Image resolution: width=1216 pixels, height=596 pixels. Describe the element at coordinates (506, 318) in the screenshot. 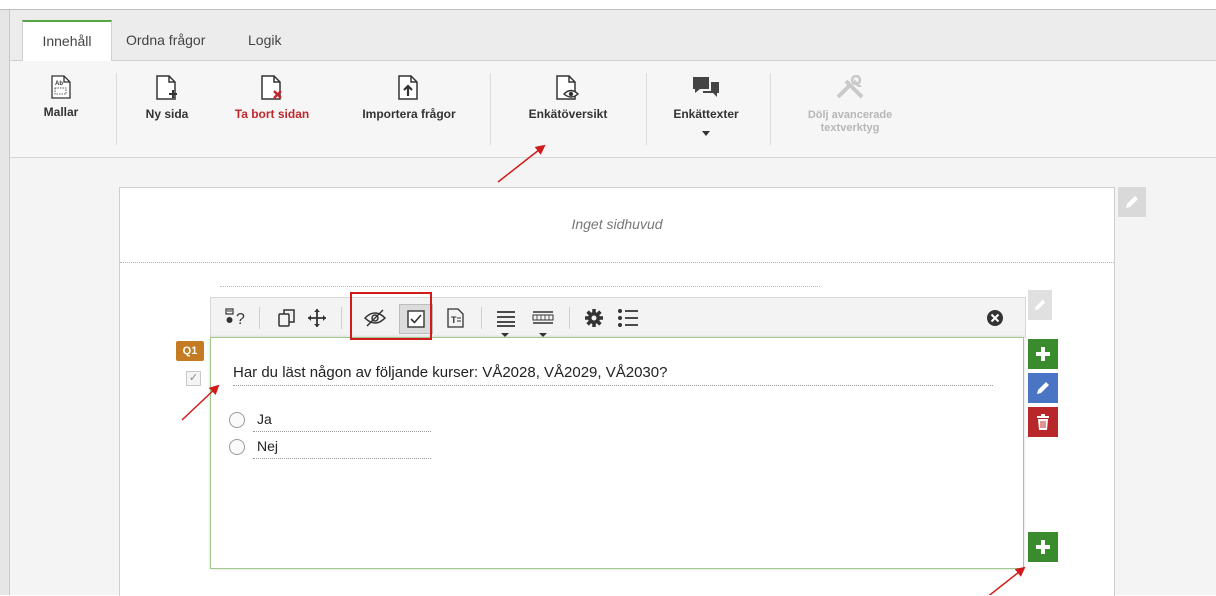

I see `align-list-icon` at that location.